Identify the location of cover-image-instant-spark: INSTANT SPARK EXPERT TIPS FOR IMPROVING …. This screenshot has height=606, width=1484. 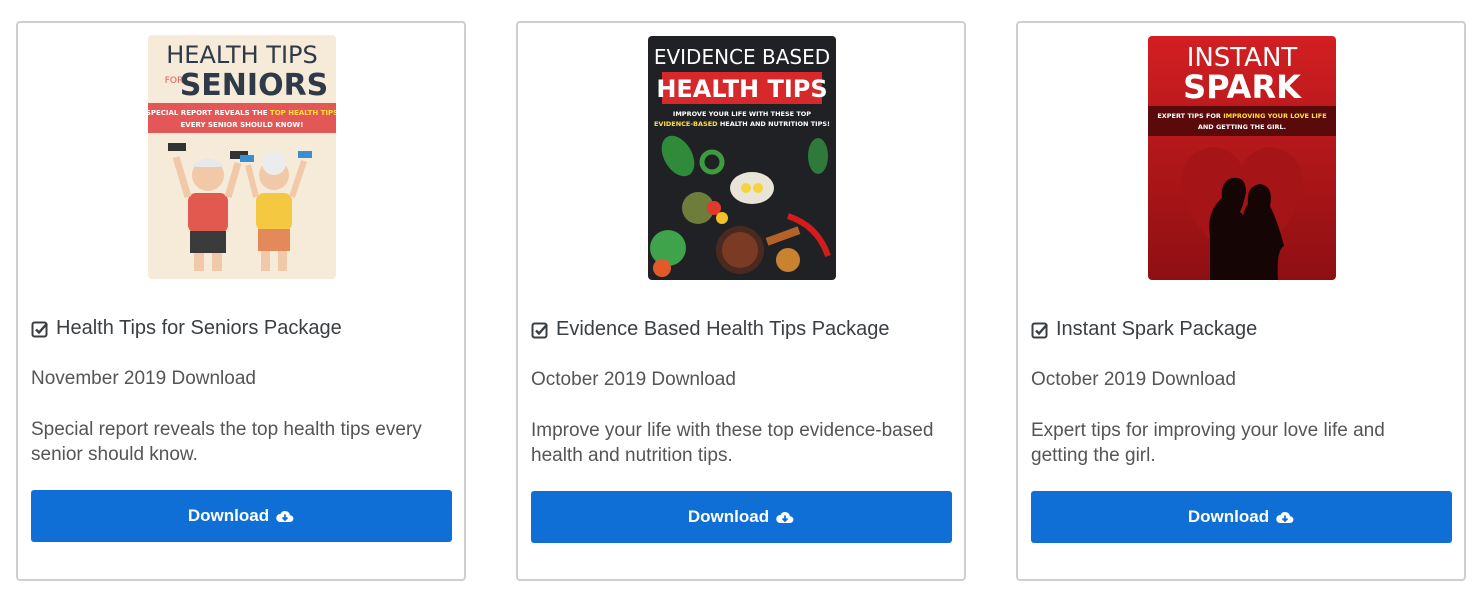
(1242, 158).